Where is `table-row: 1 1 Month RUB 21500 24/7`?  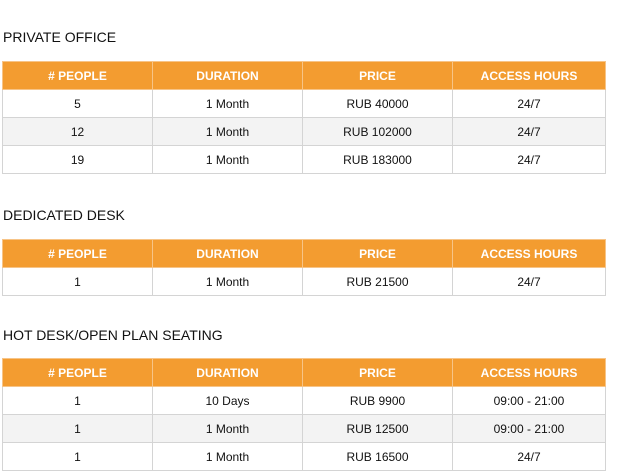
table-row: 1 1 Month RUB 21500 24/7 is located at coordinates (304, 281).